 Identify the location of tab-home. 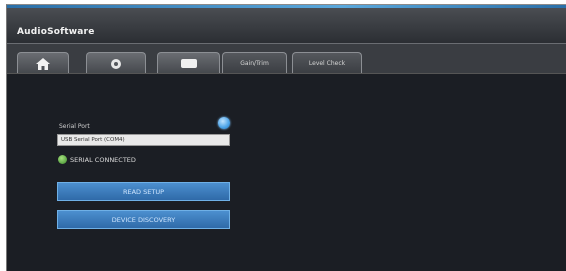
(43, 63).